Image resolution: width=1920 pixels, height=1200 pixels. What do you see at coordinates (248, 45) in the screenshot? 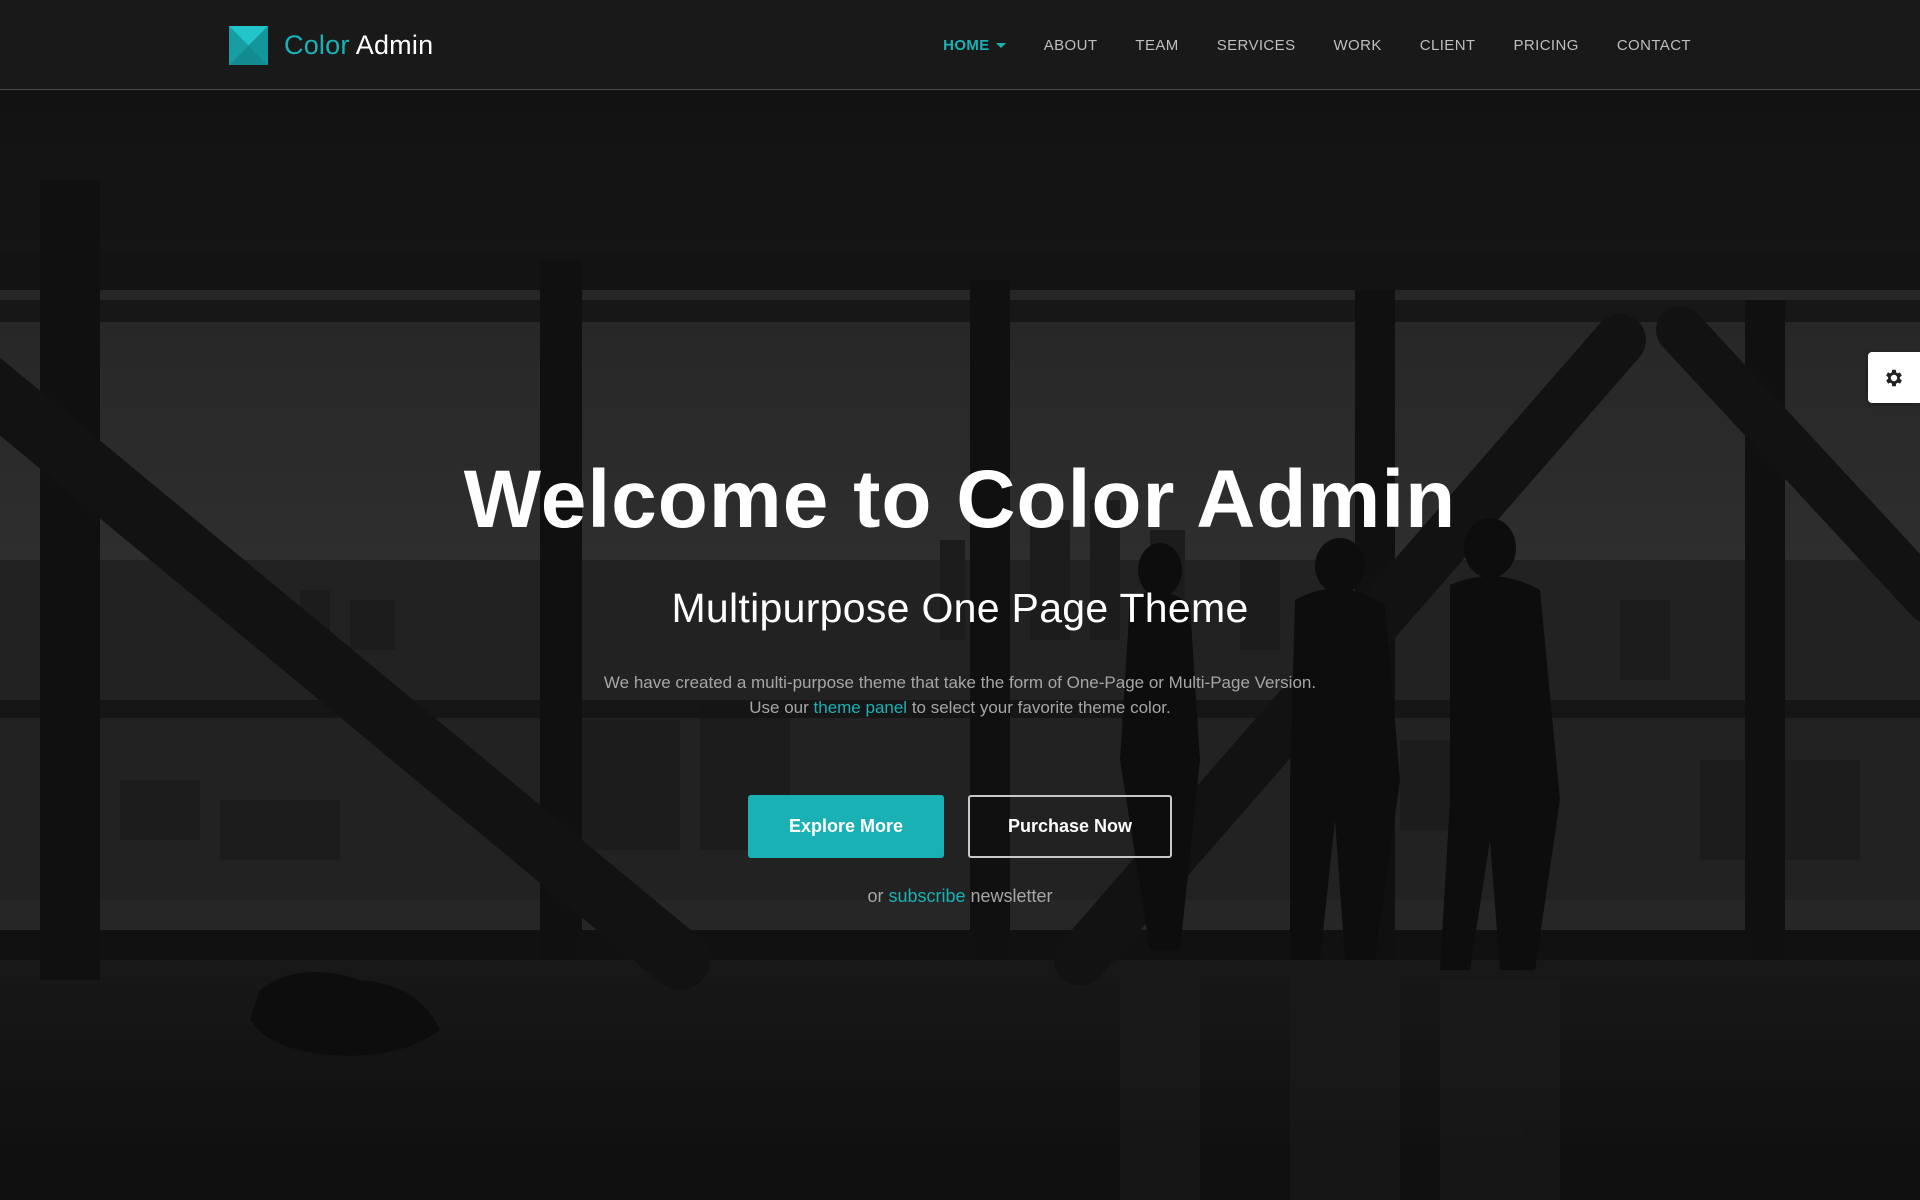
I see `color-admin-logo-icon` at bounding box center [248, 45].